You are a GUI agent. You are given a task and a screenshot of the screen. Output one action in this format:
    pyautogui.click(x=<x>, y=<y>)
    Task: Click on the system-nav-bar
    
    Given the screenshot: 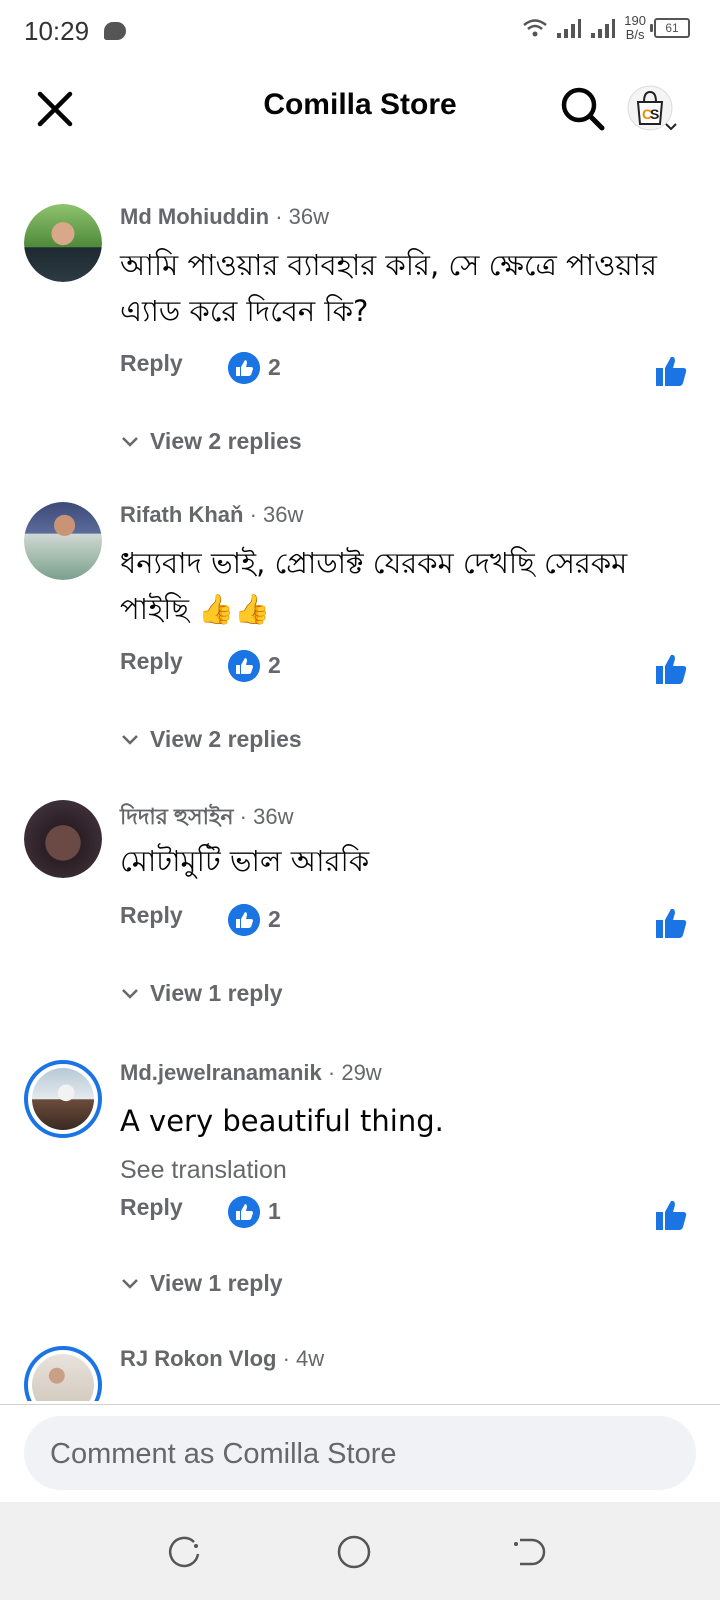 What is the action you would take?
    pyautogui.click(x=360, y=1551)
    